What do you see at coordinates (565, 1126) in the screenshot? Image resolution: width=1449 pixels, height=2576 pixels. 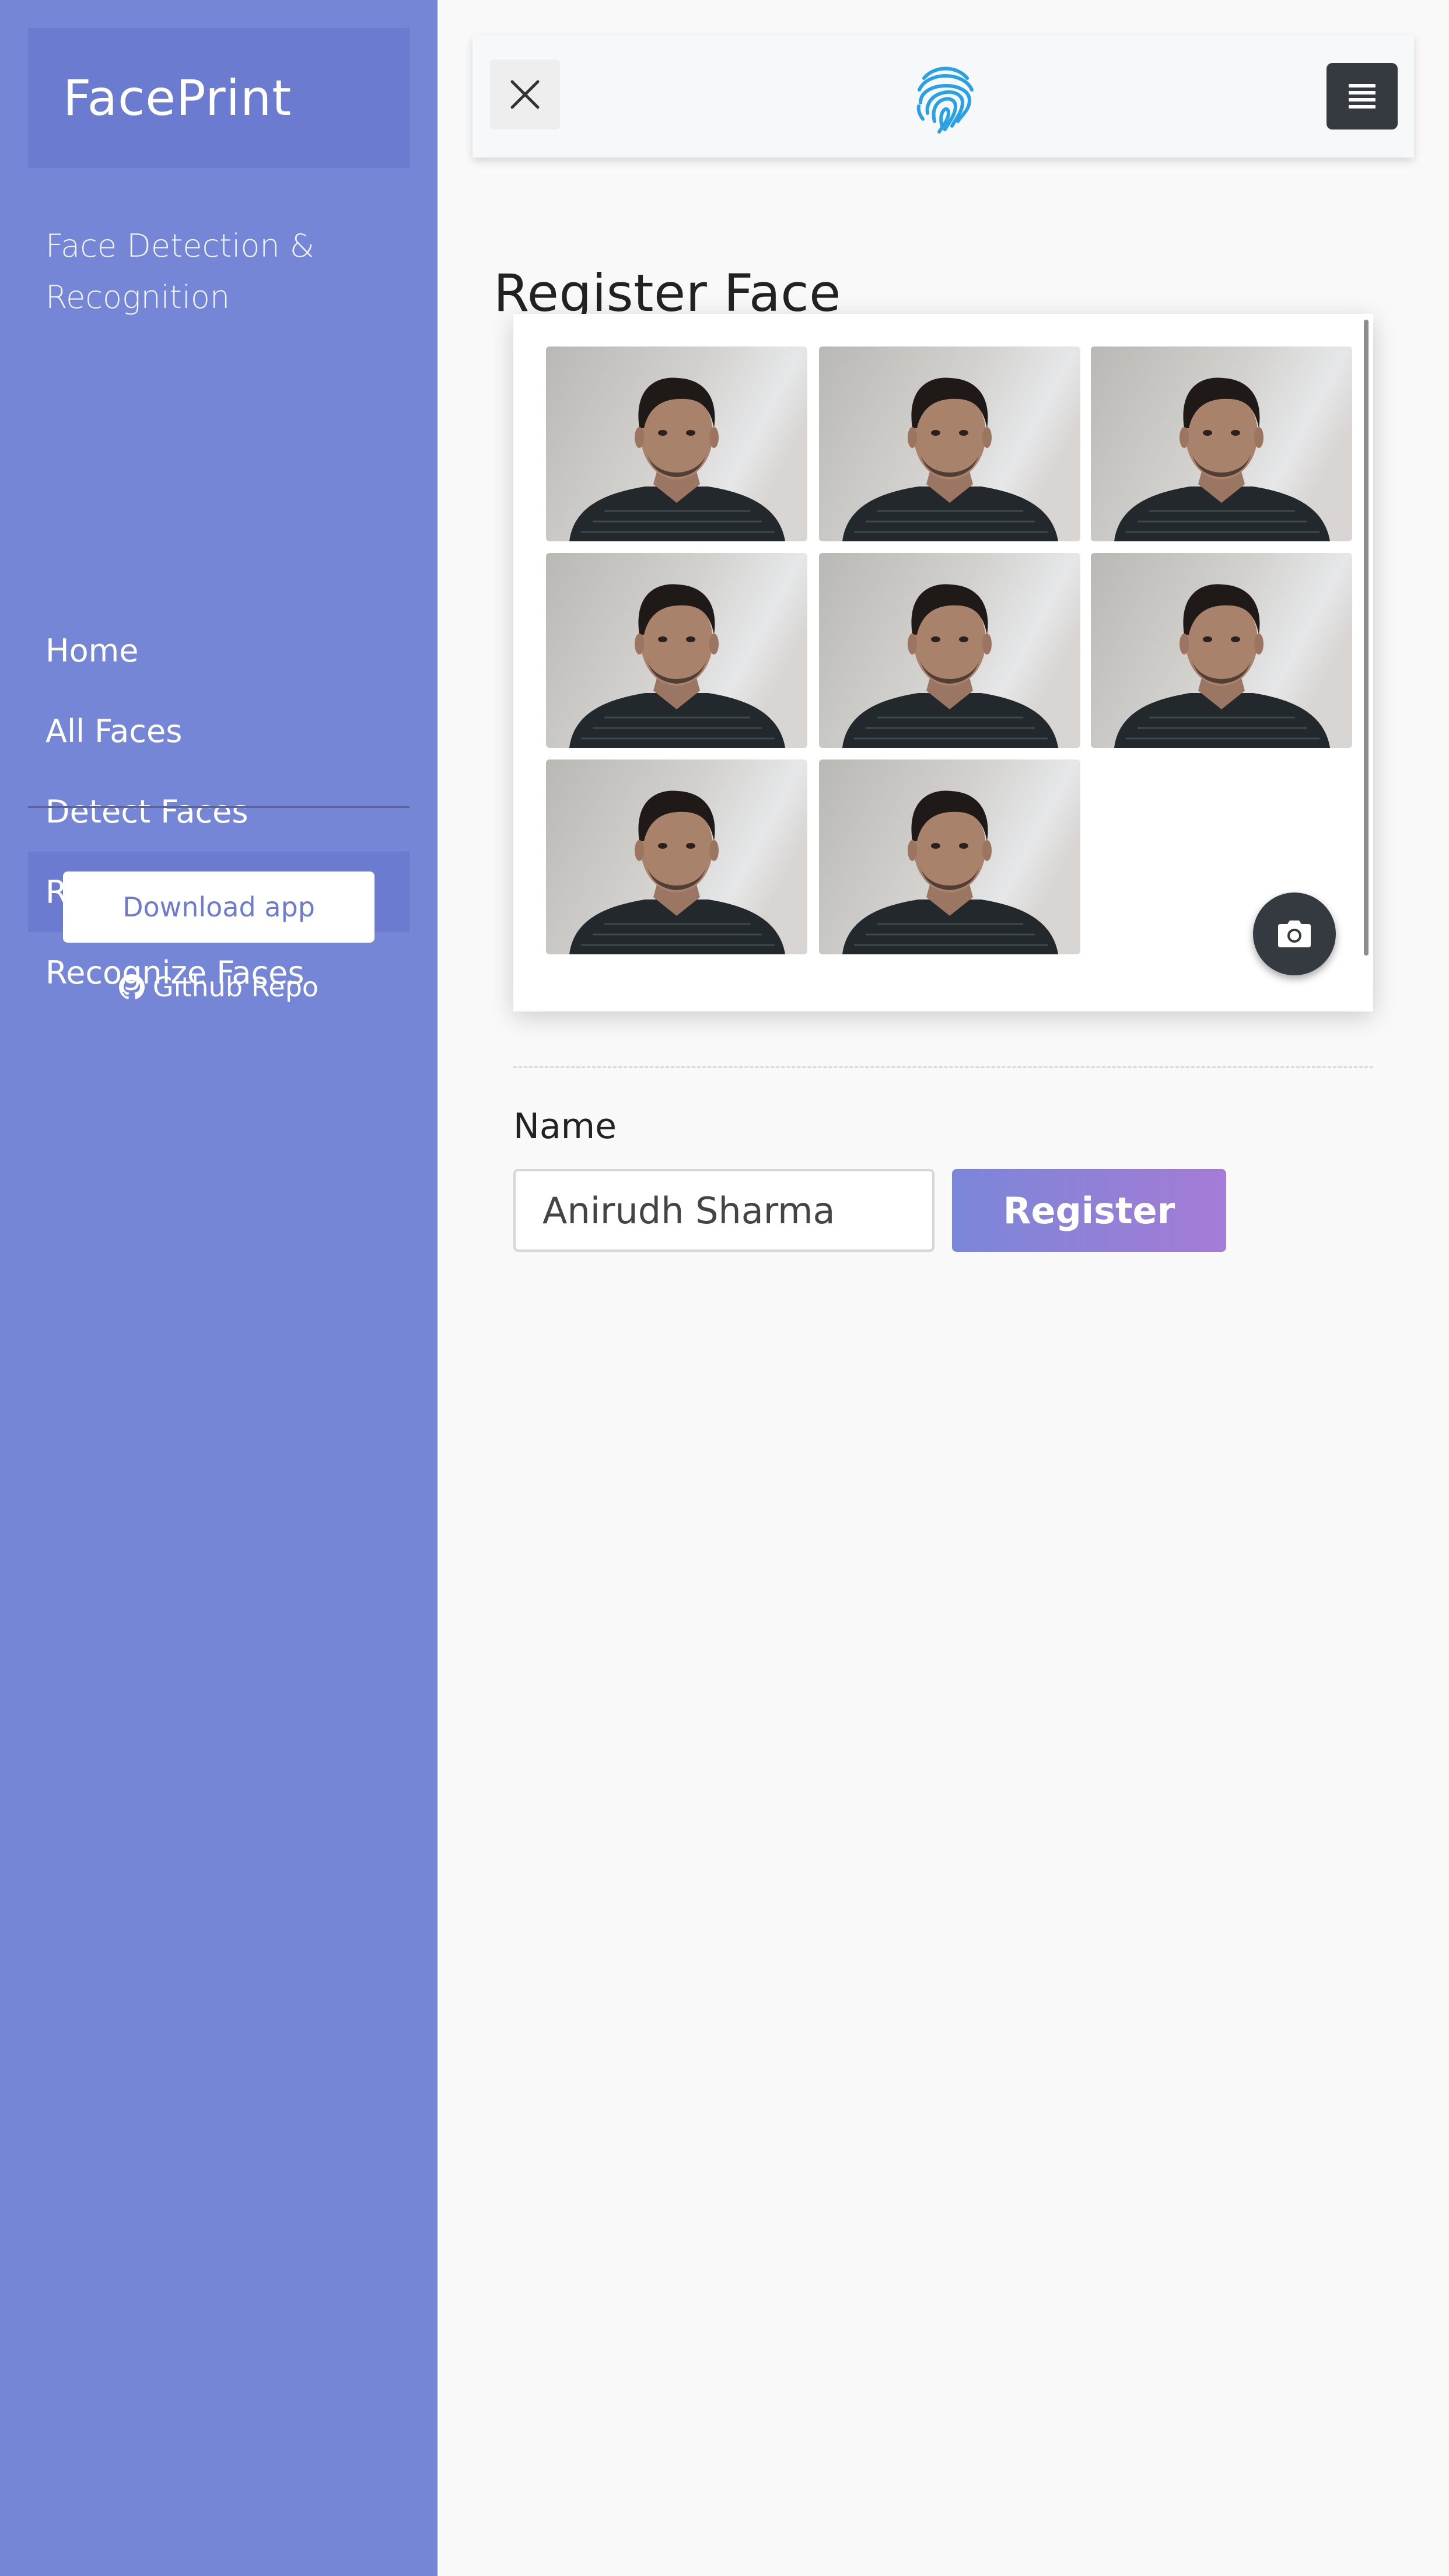 I see `name-label: Name` at bounding box center [565, 1126].